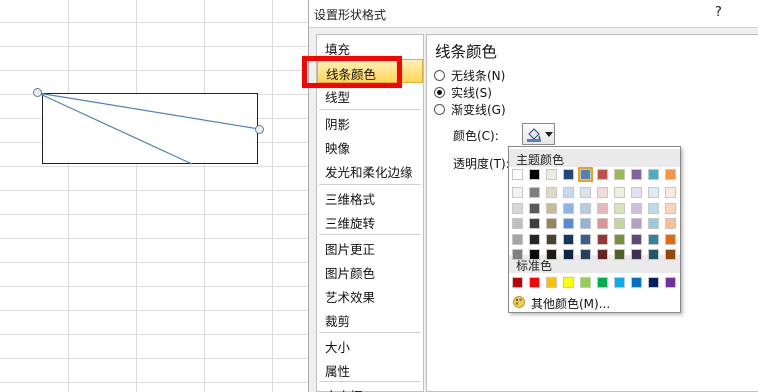  What do you see at coordinates (370, 319) in the screenshot?
I see `nav-item-crop: 裁剪` at bounding box center [370, 319].